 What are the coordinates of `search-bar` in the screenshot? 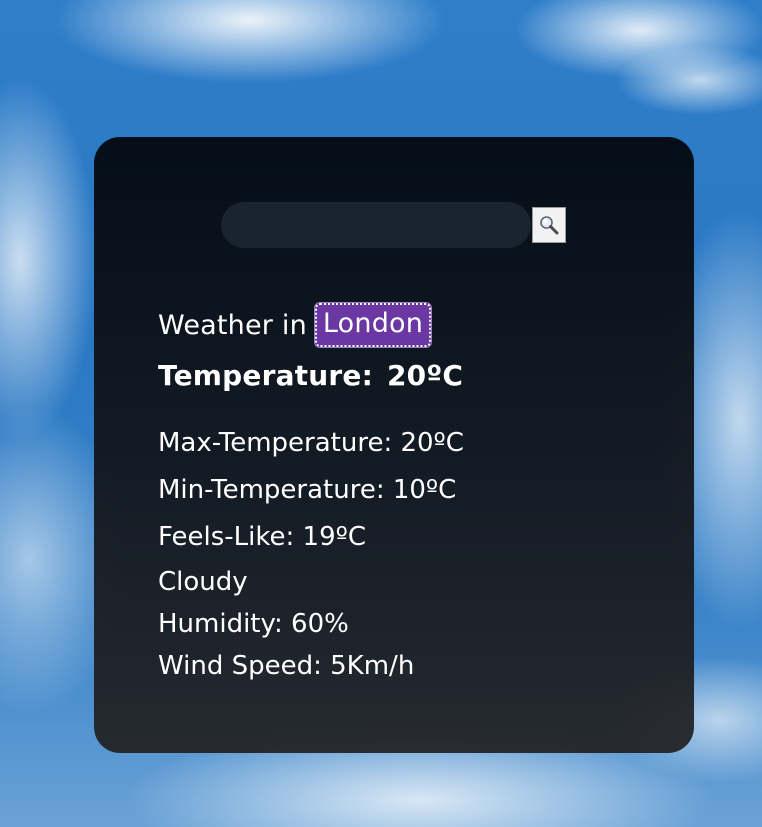 It's located at (393, 225).